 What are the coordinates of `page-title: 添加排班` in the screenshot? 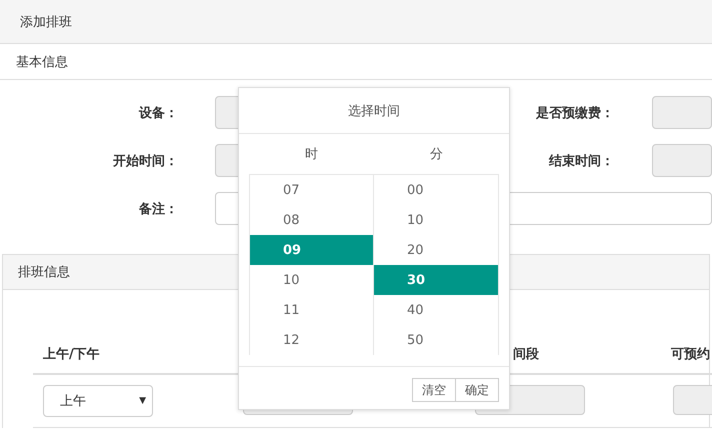 It's located at (356, 22).